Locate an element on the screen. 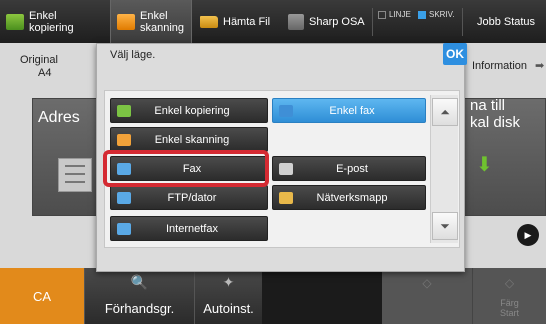  option-internet-fax: Internetfax is located at coordinates (189, 228).